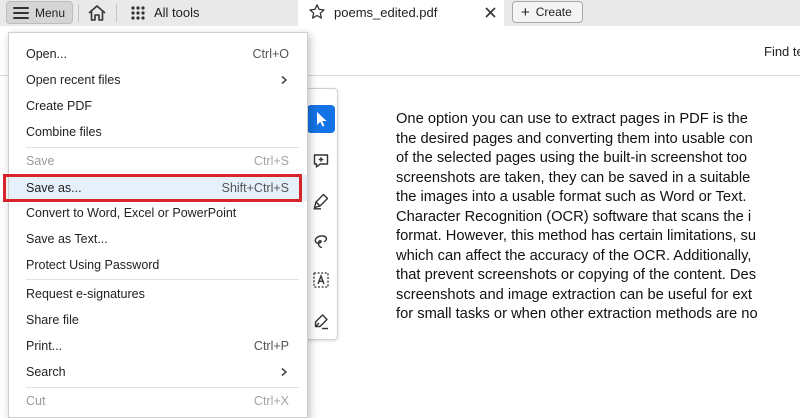 The image size is (800, 418). I want to click on text-select-icon, so click(321, 280).